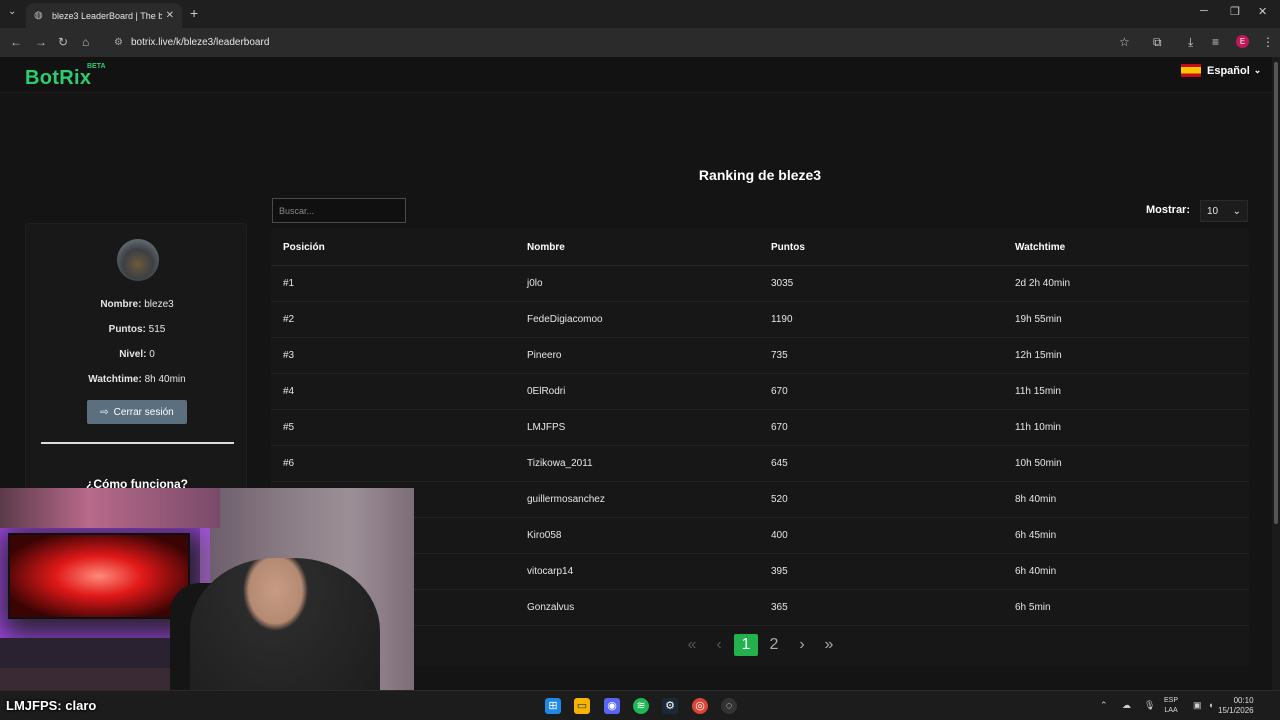 This screenshot has height=720, width=1280. Describe the element at coordinates (551, 607) in the screenshot. I see `row-name: Gonzalvus` at that location.